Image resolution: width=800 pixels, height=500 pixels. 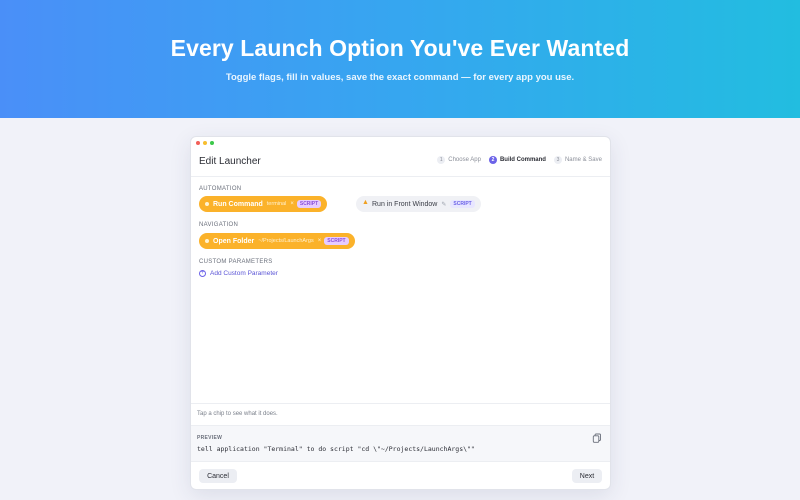 I want to click on add-custom-parameter-button: + Add Custom Parameter, so click(x=238, y=273).